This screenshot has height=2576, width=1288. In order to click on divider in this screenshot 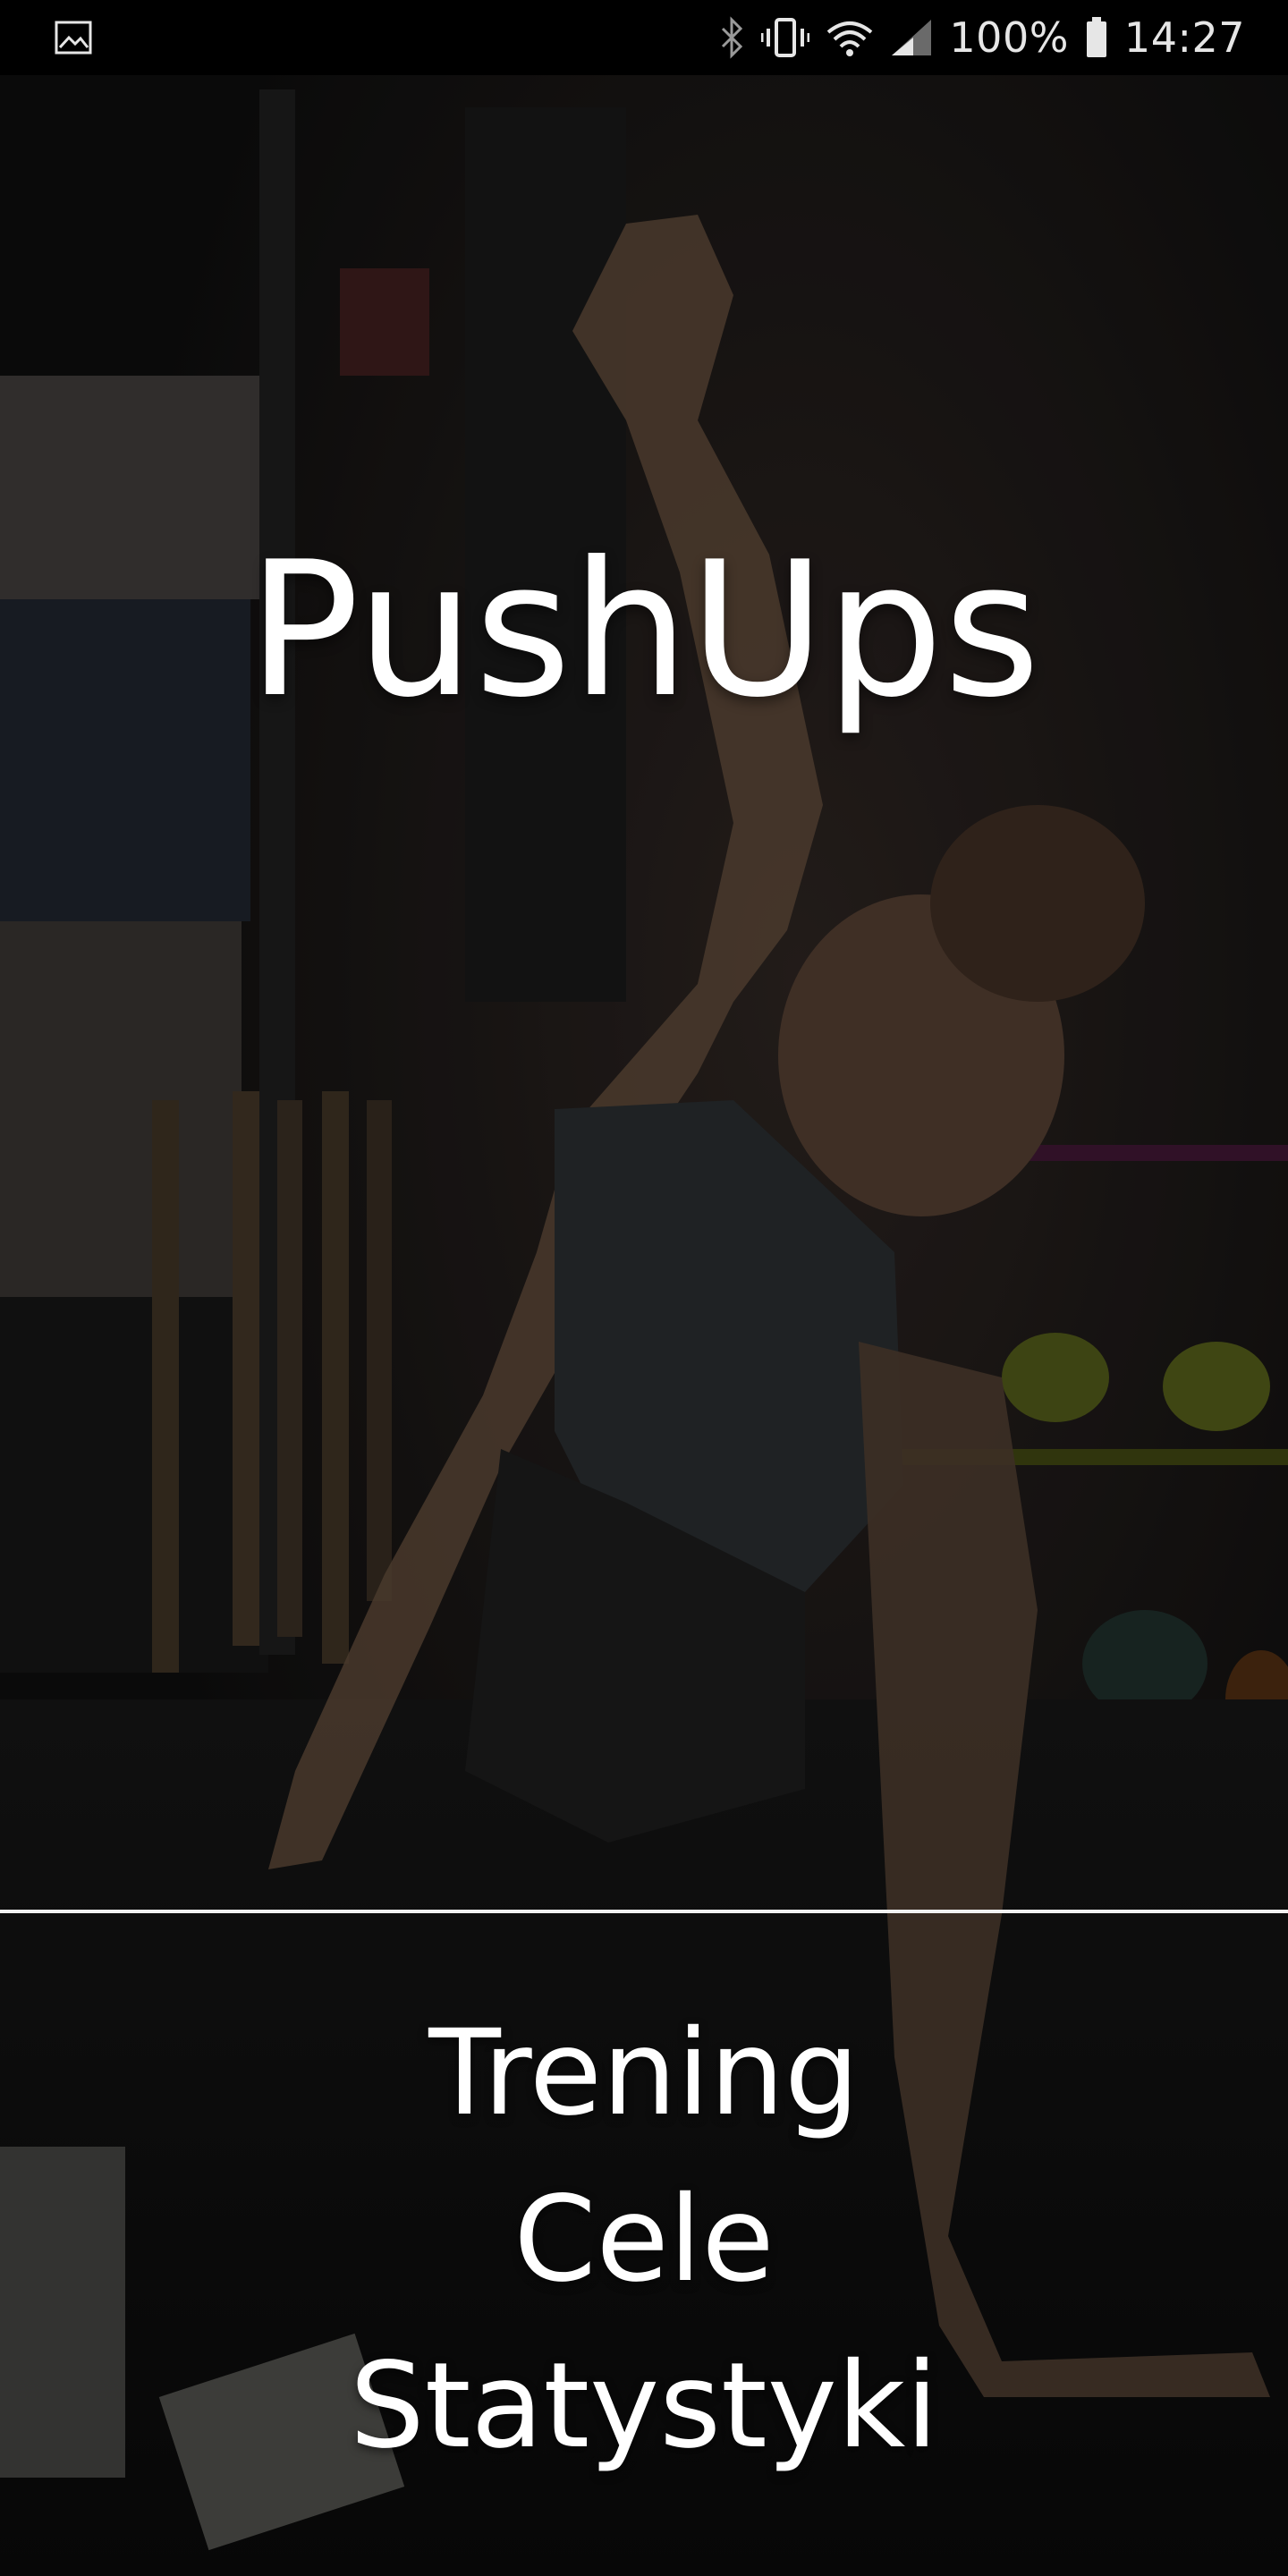, I will do `click(644, 1911)`.